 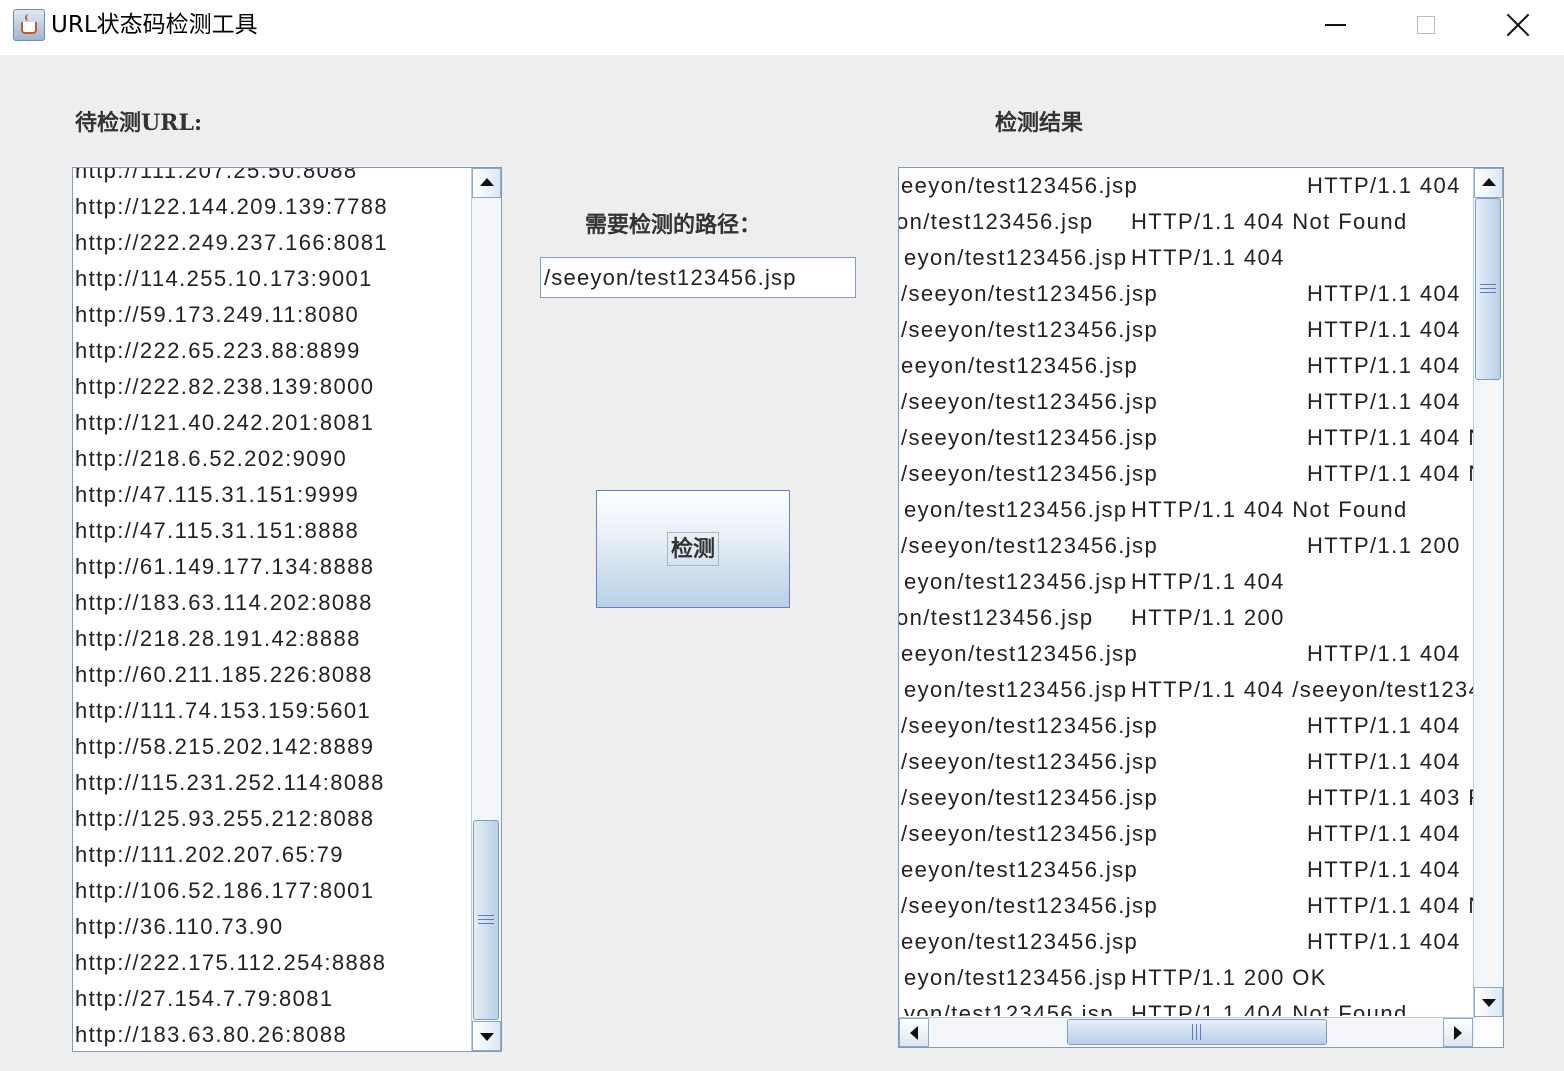 I want to click on url-line: http://183.63.80.26:8088, so click(x=211, y=1034).